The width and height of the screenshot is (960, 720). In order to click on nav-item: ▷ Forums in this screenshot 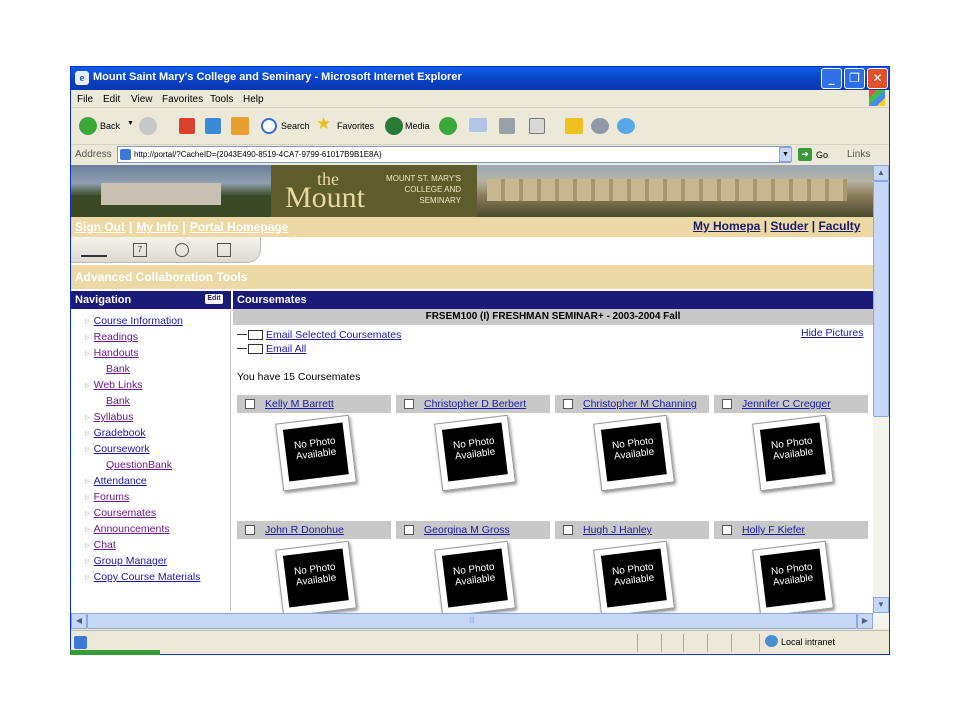, I will do `click(107, 497)`.